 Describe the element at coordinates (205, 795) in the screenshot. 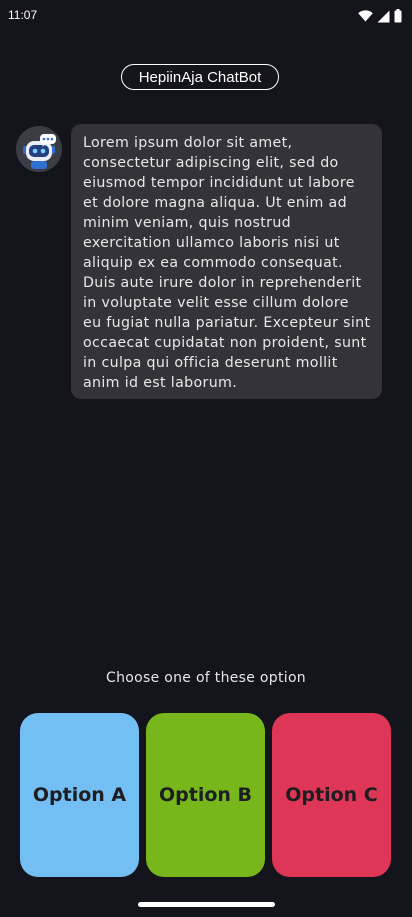

I see `option-b-button: Option B` at that location.